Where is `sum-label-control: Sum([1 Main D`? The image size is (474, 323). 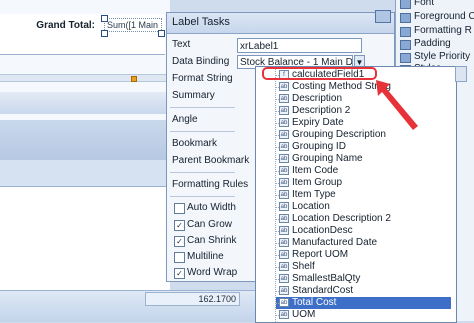
sum-label-control: Sum([1 Main D is located at coordinates (133, 25).